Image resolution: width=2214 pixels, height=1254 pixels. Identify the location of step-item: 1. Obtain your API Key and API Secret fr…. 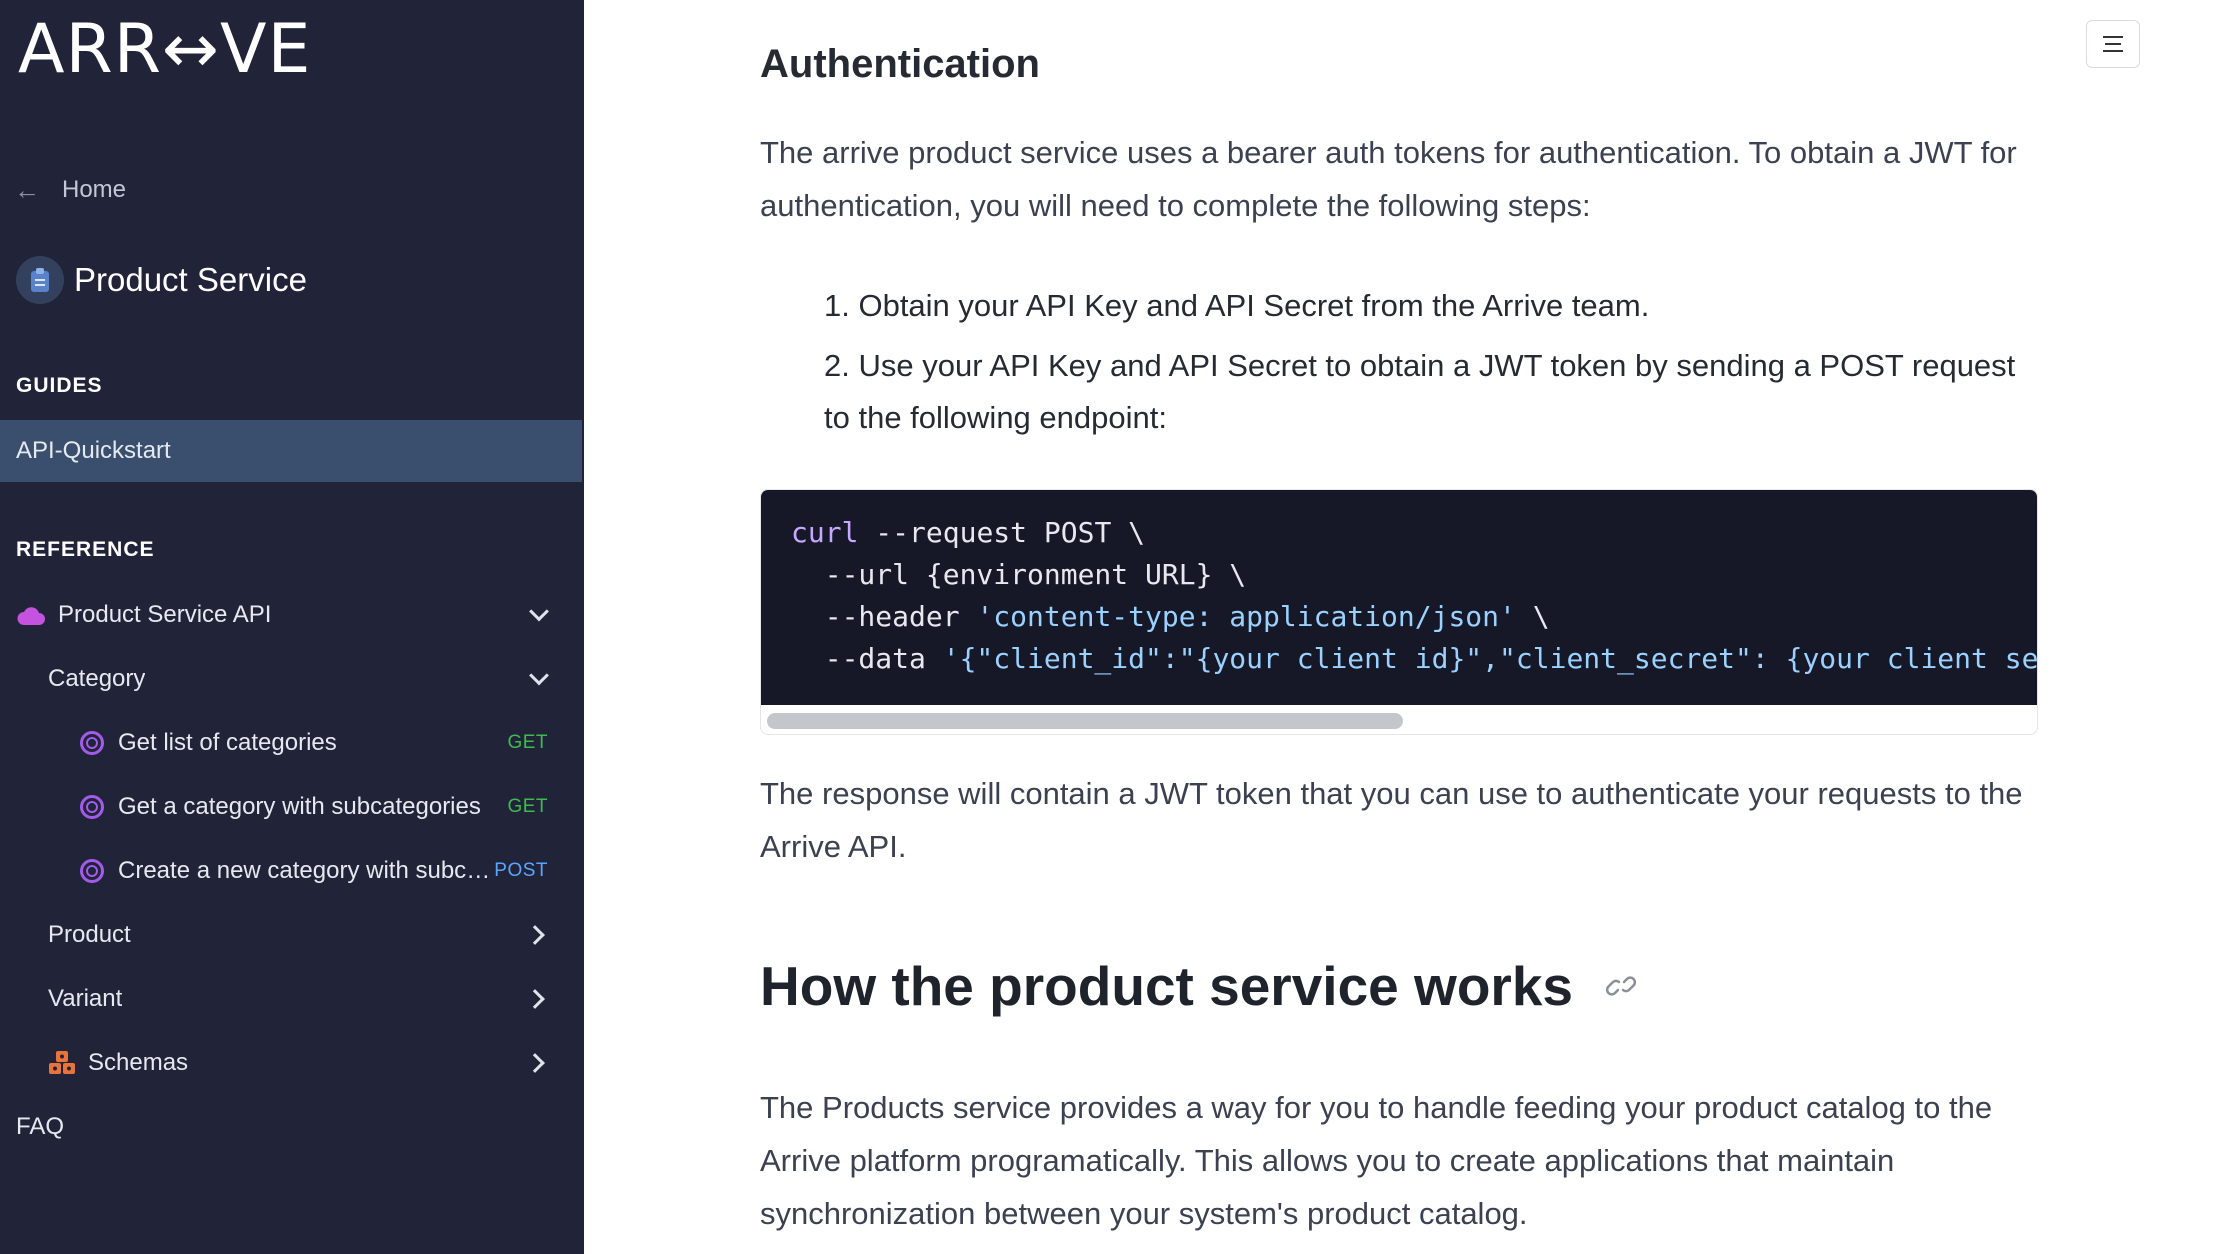
(1237, 305).